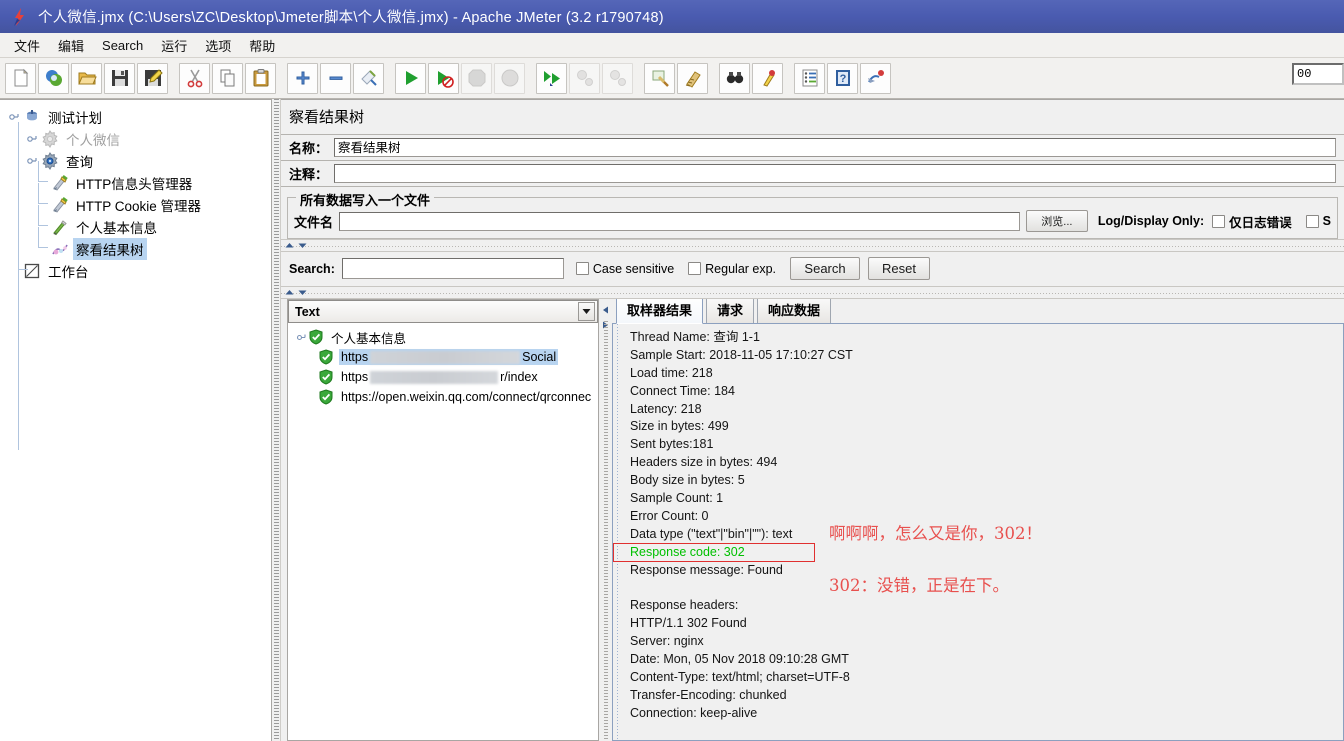 The image size is (1344, 741). I want to click on help-icon: ?, so click(842, 78).